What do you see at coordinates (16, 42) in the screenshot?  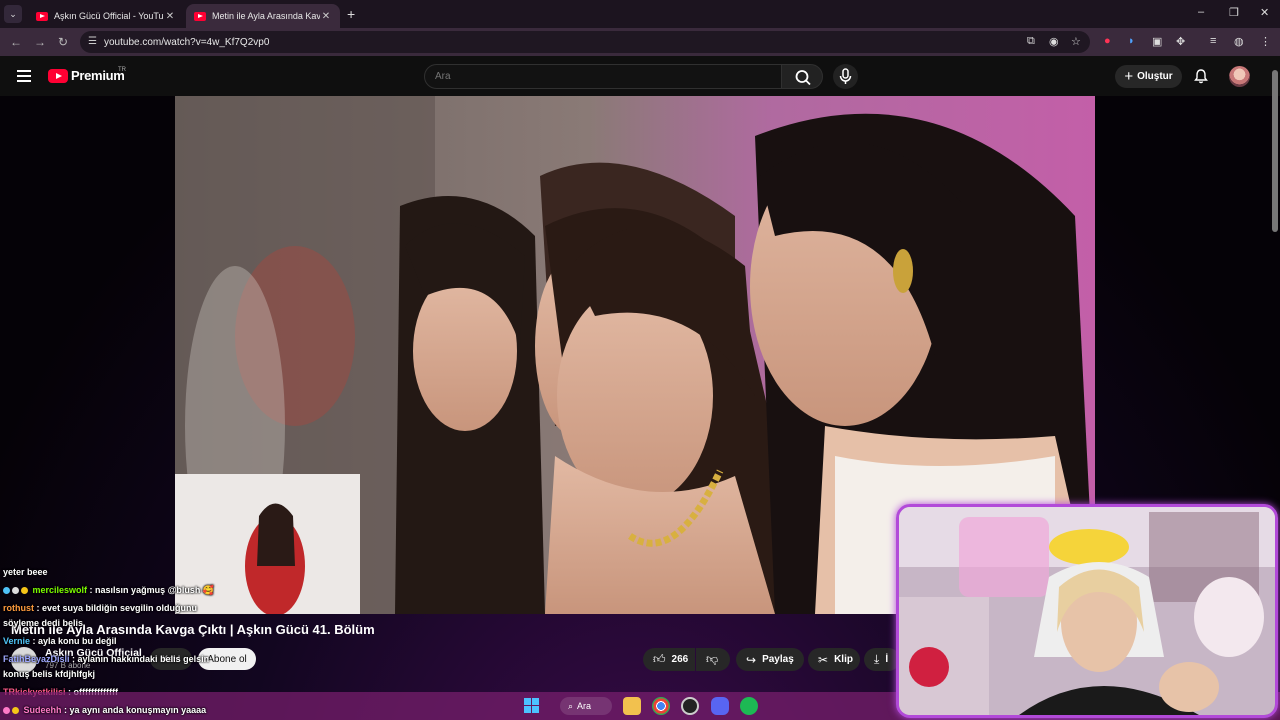 I see `back-icon: ←` at bounding box center [16, 42].